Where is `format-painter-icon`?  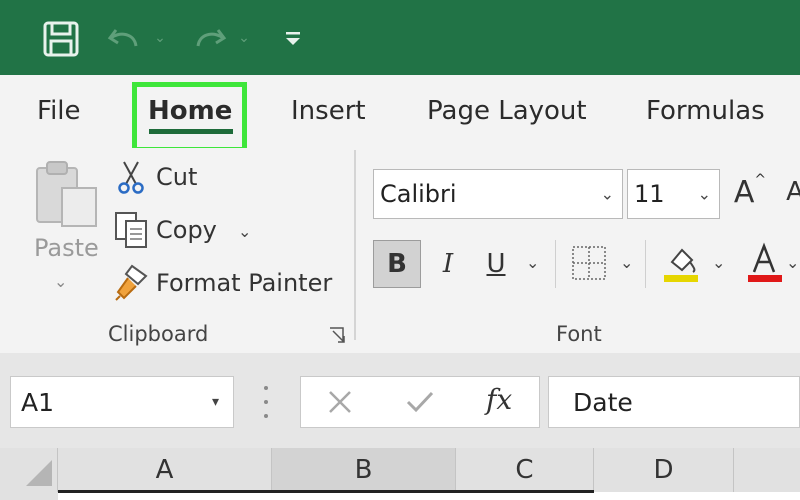 format-painter-icon is located at coordinates (133, 282).